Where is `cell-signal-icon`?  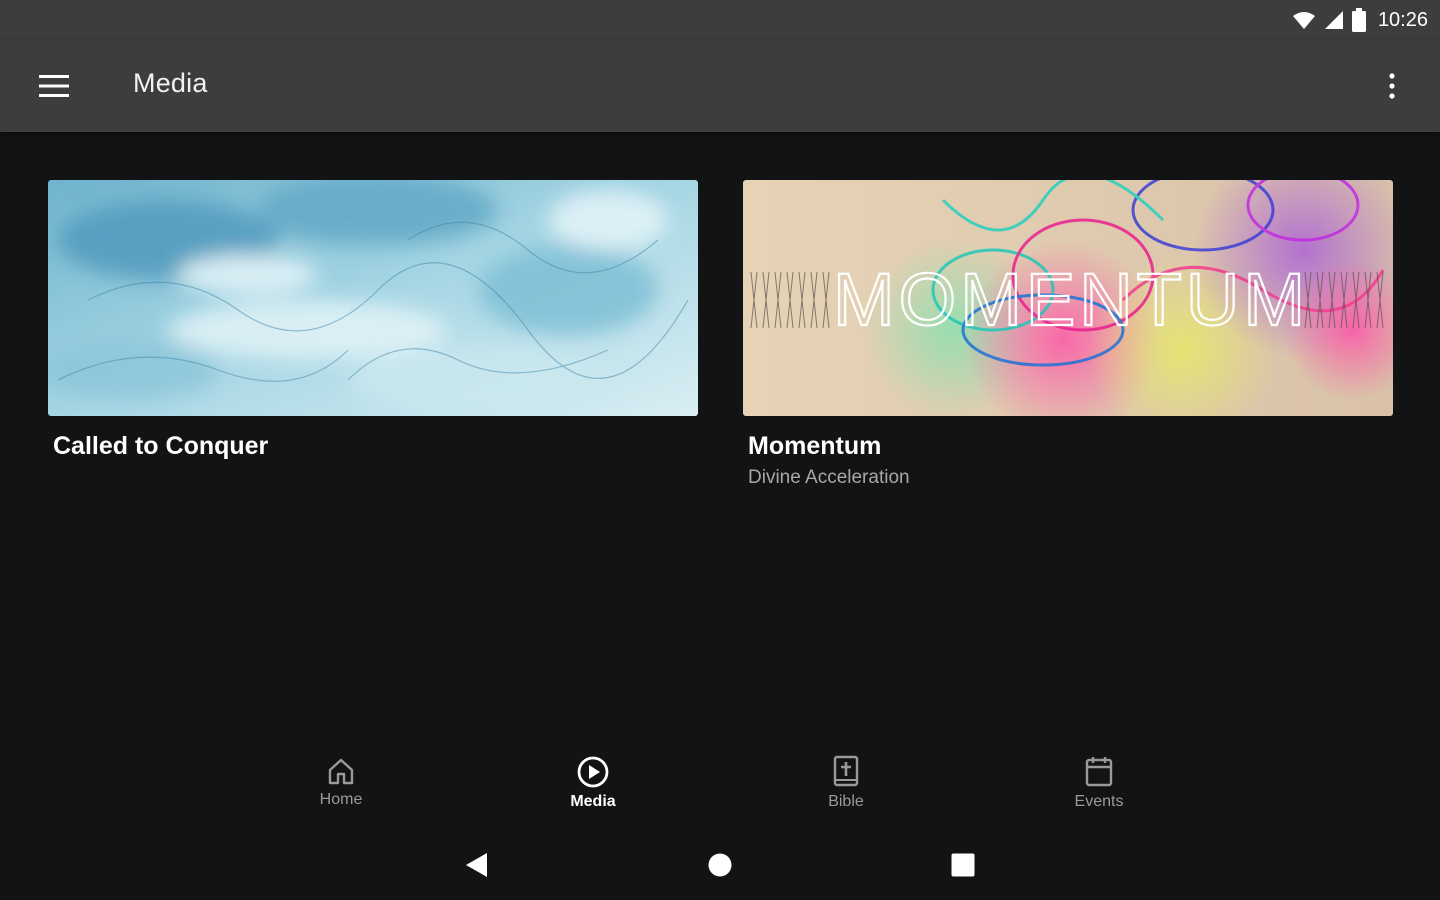
cell-signal-icon is located at coordinates (1333, 20).